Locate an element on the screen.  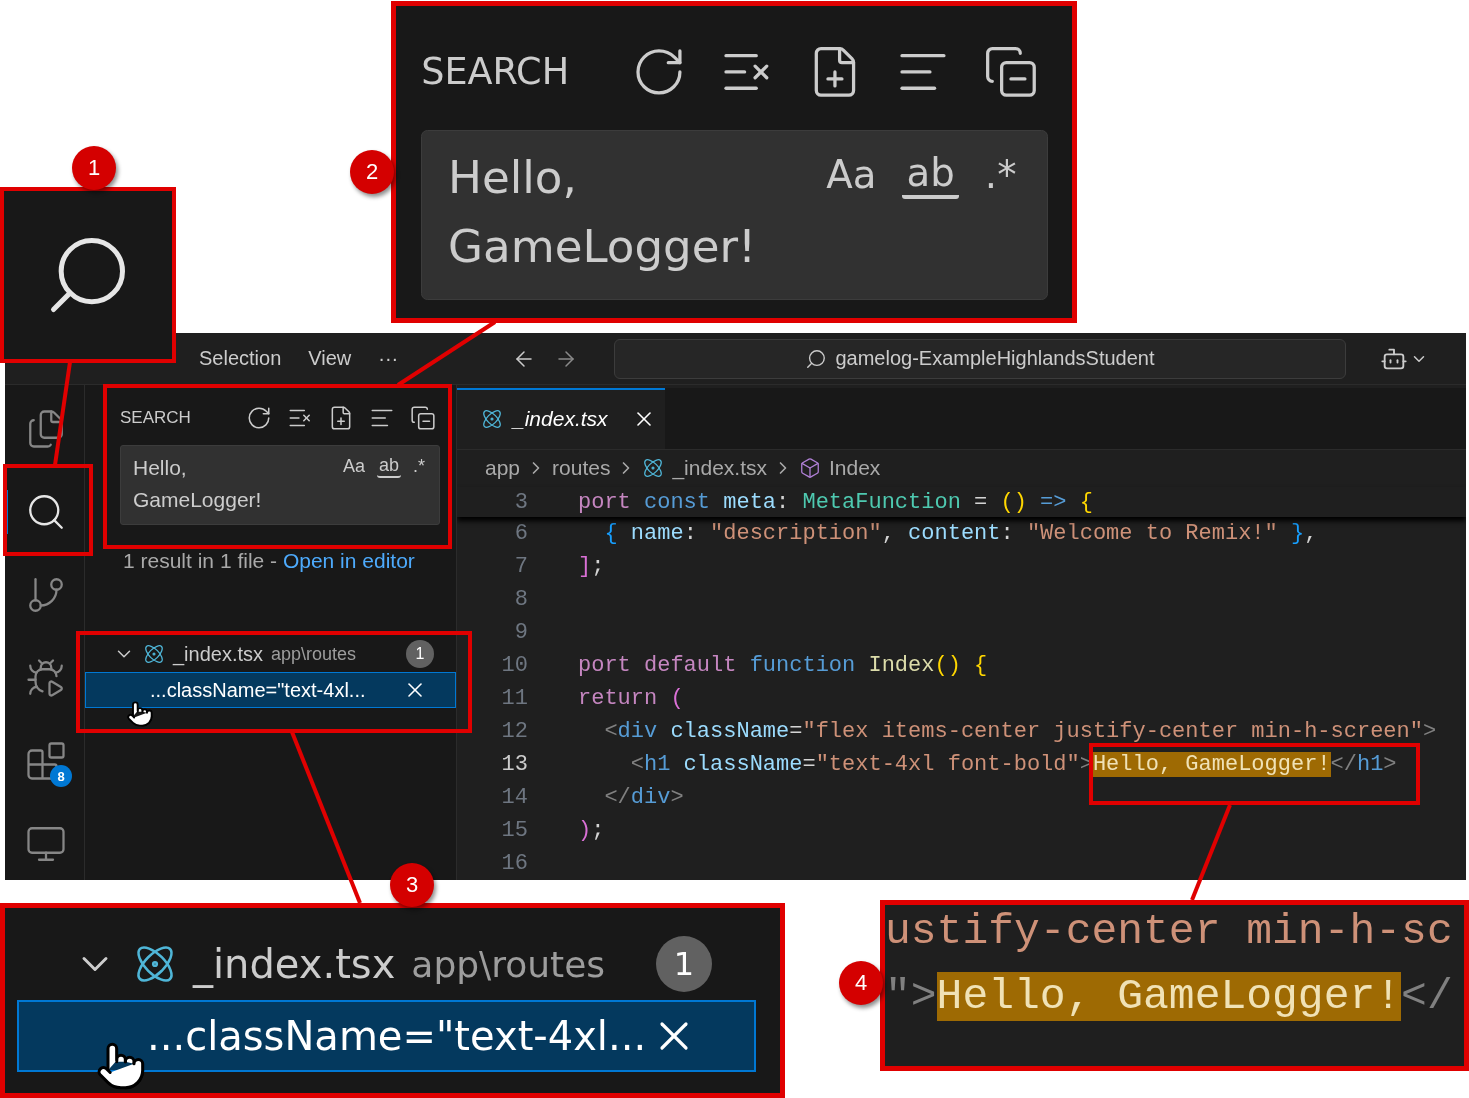
code-line: return ( is located at coordinates (631, 698).